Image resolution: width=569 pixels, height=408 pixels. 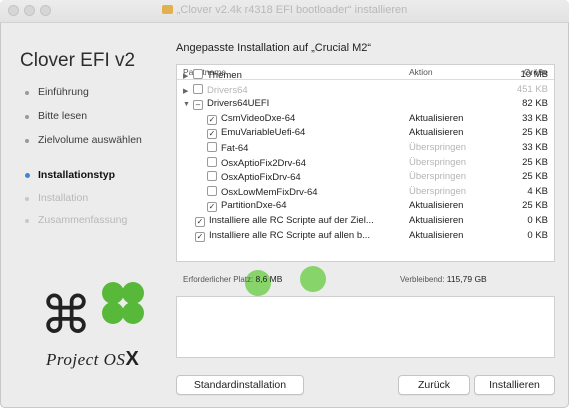 What do you see at coordinates (365, 206) in the screenshot?
I see `table-row: ✓ PartitionDxe-64 Aktualisieren 25 KB` at bounding box center [365, 206].